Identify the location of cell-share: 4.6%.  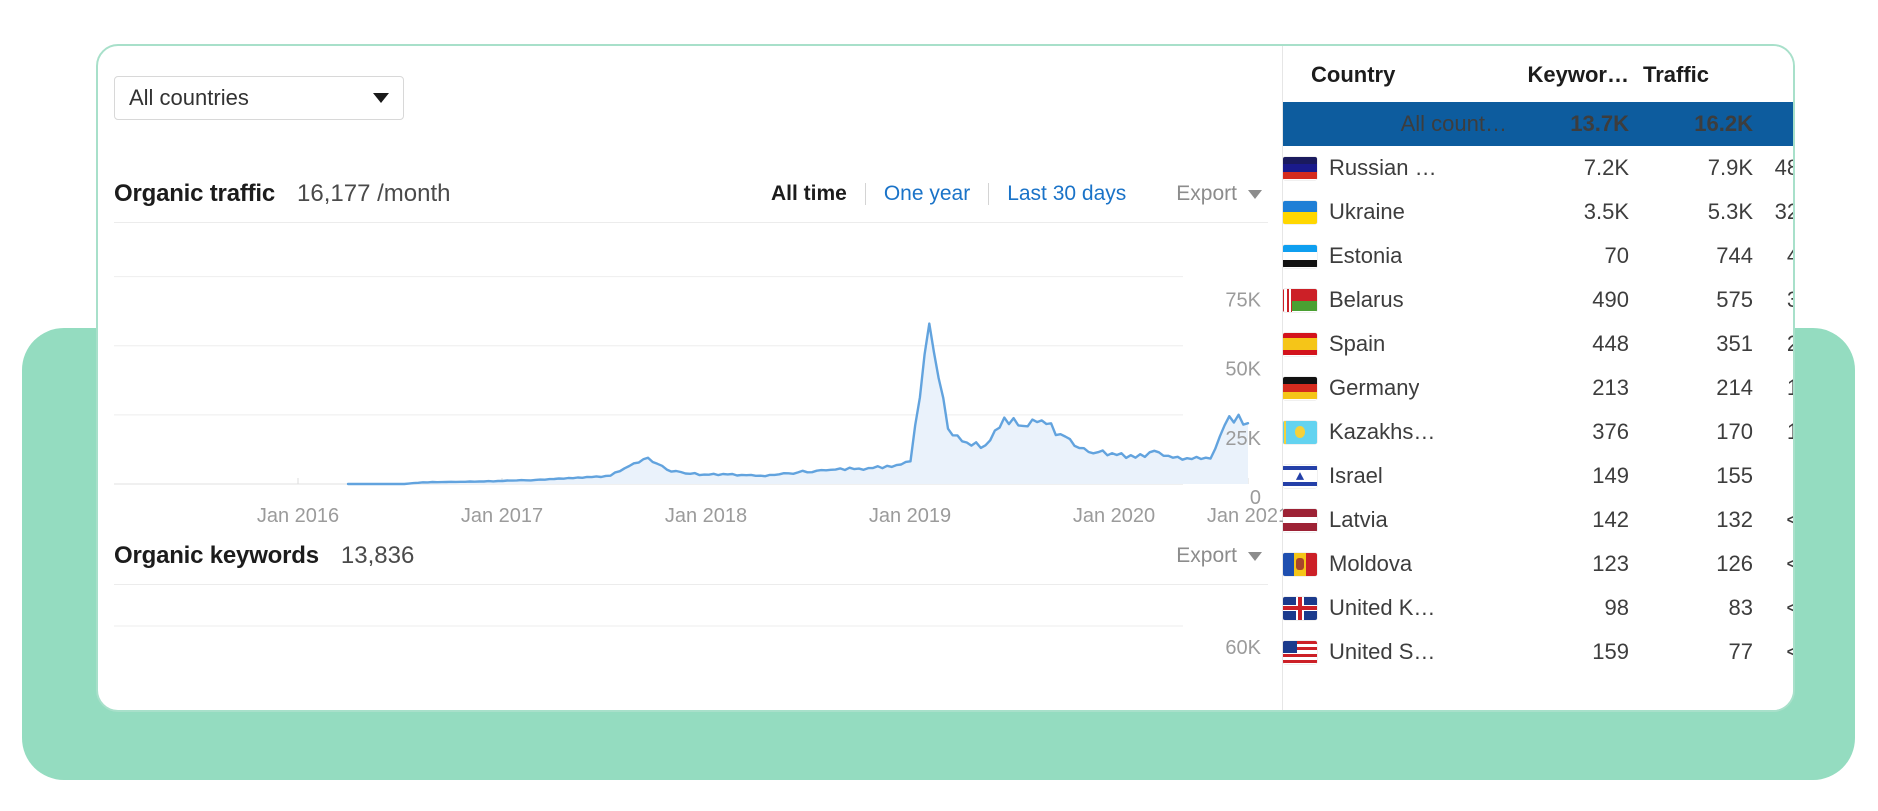
(1773, 256).